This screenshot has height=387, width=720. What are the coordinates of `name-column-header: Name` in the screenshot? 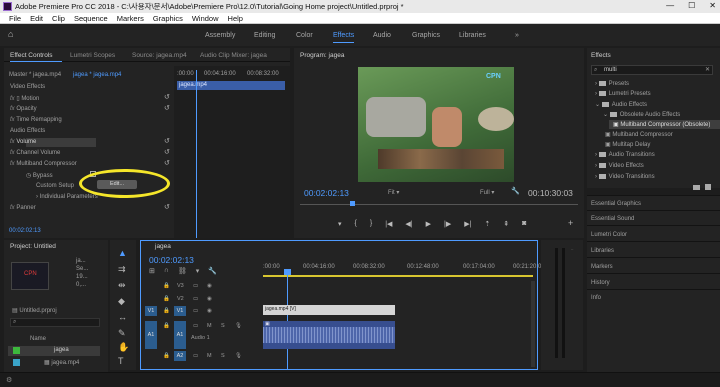 It's located at (38, 339).